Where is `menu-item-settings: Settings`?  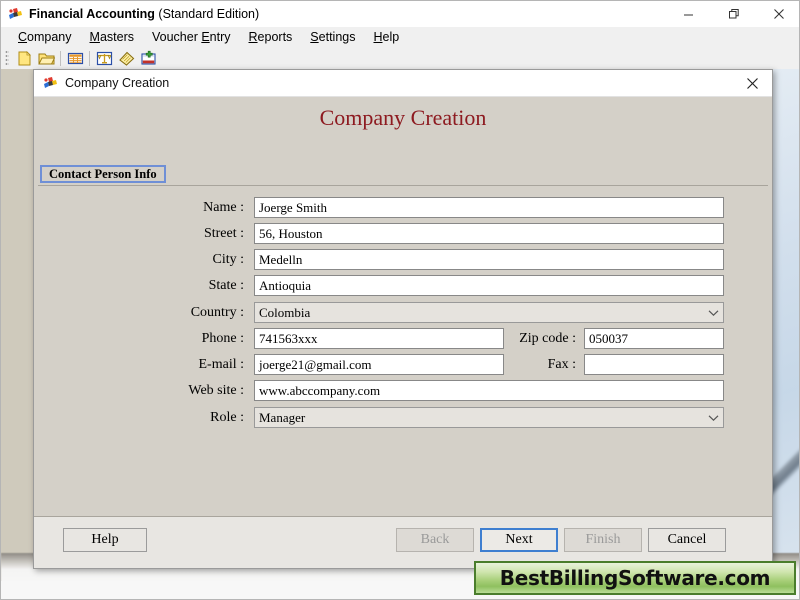
menu-item-settings: Settings is located at coordinates (332, 37).